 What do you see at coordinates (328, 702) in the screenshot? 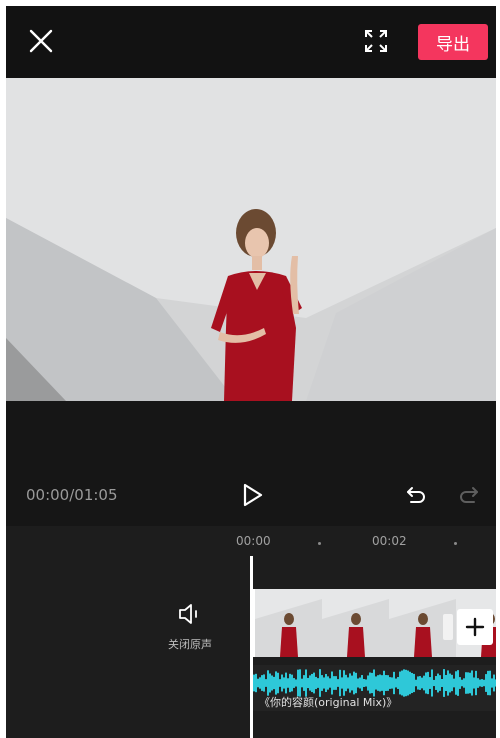
I see `audio-track-title: 《你的容颜(original Mix)》` at bounding box center [328, 702].